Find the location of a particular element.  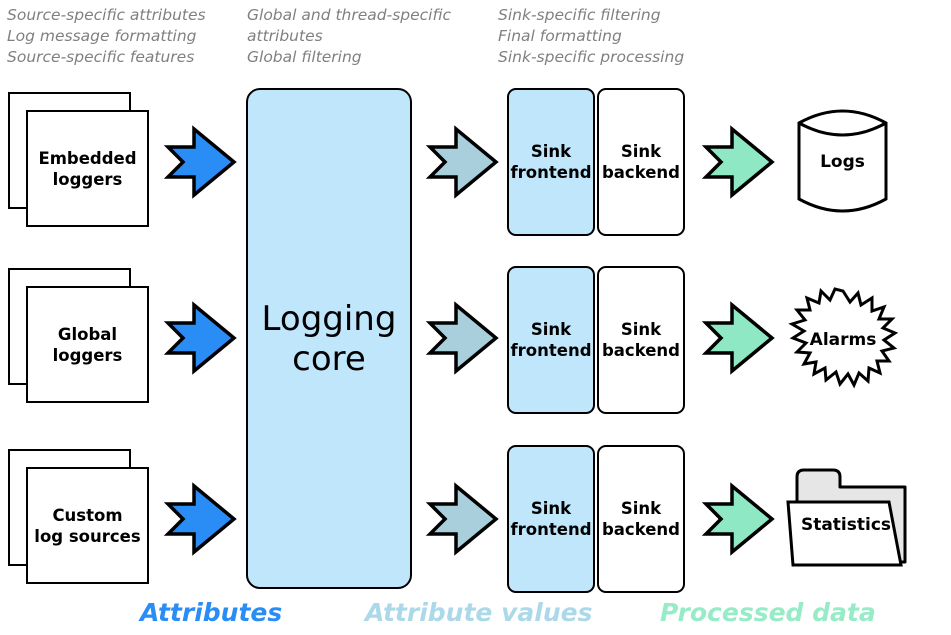

paper-sheet-front: Embedded loggers is located at coordinates (87, 168).